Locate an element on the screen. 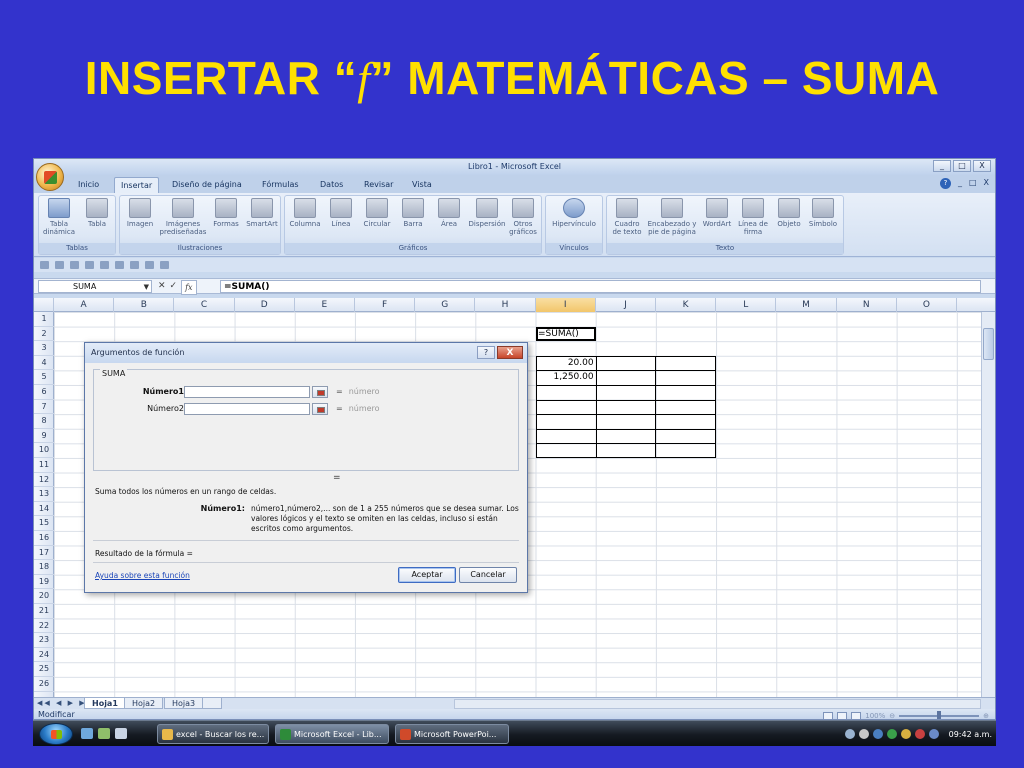  media-player-icon is located at coordinates (104, 733).